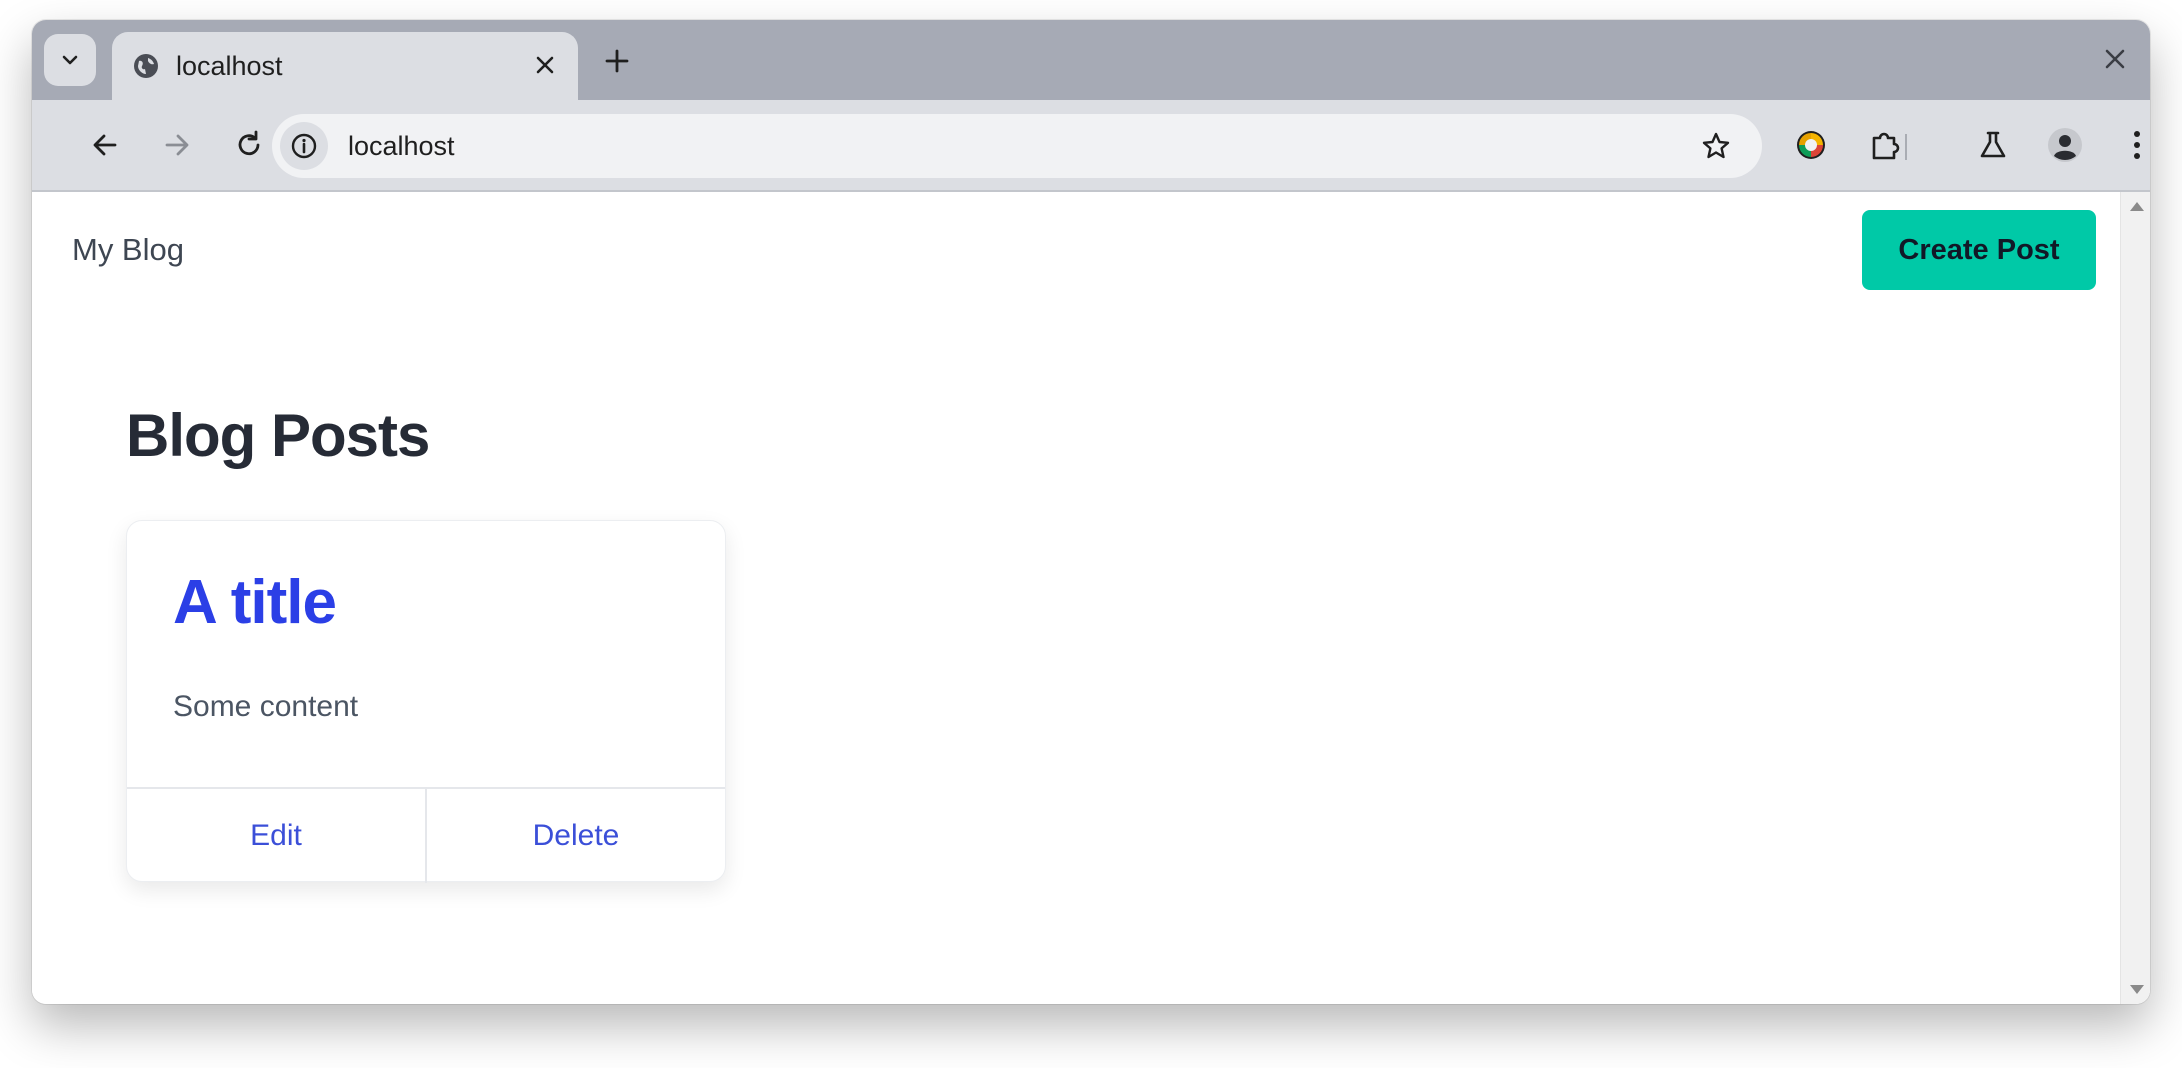 This screenshot has height=1068, width=2182. I want to click on labs-button, so click(1993, 145).